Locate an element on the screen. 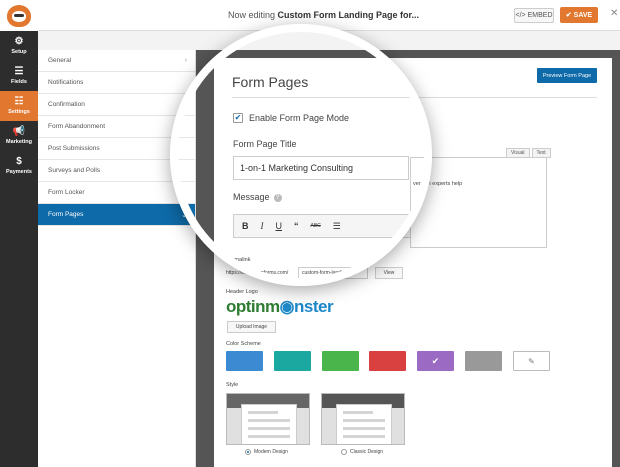  nav-label: Settings is located at coordinates (19, 112).